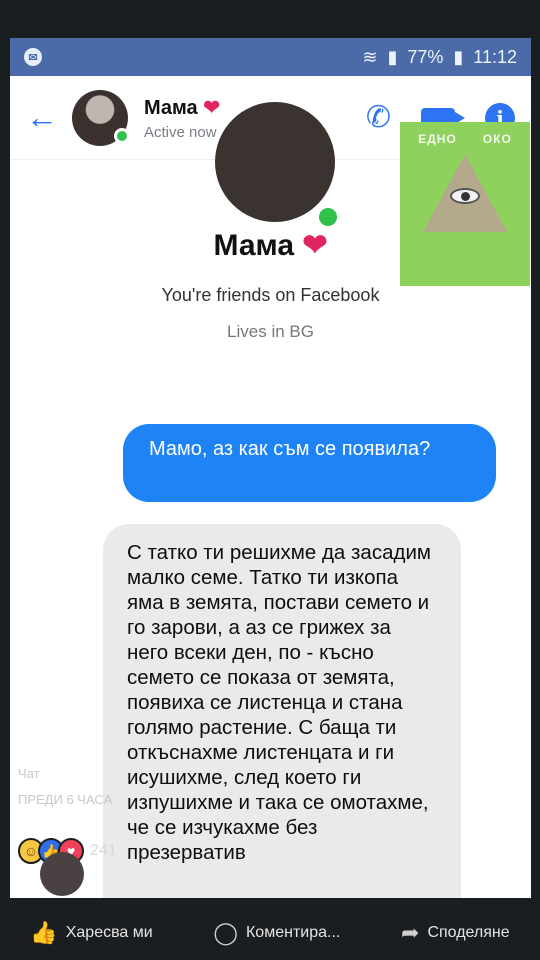 The width and height of the screenshot is (540, 960). I want to click on post-action-bar: 👍 Харесва ми ◯ Коментира... ➦ Споделяне, so click(270, 932).